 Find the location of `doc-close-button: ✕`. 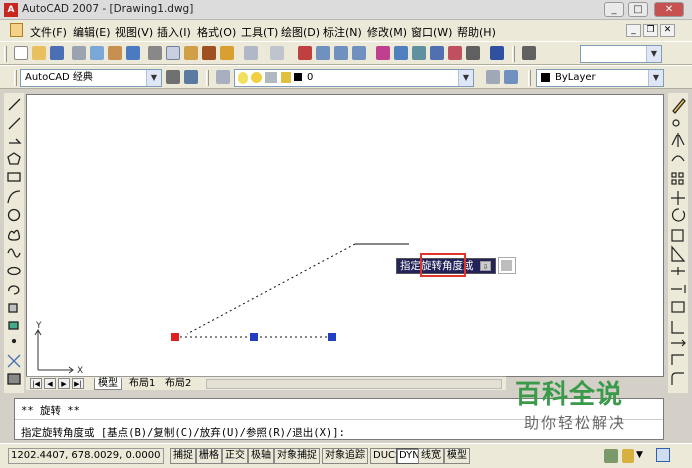

doc-close-button: ✕ is located at coordinates (667, 30).